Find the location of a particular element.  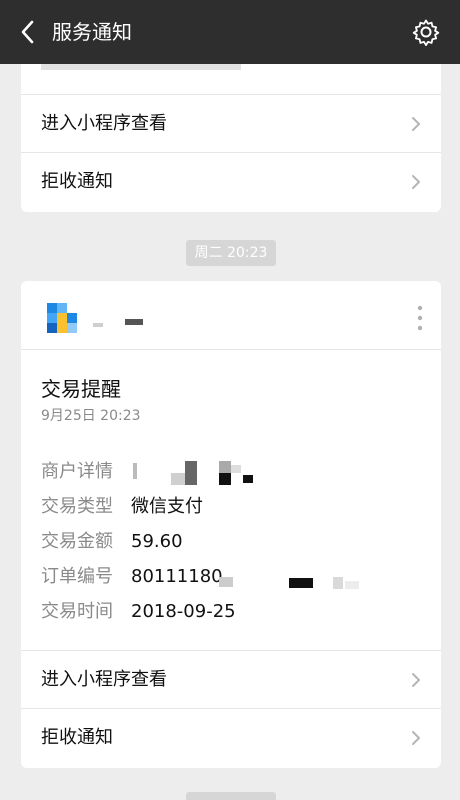

info-field-merchant: 商户详情 is located at coordinates (86, 472).